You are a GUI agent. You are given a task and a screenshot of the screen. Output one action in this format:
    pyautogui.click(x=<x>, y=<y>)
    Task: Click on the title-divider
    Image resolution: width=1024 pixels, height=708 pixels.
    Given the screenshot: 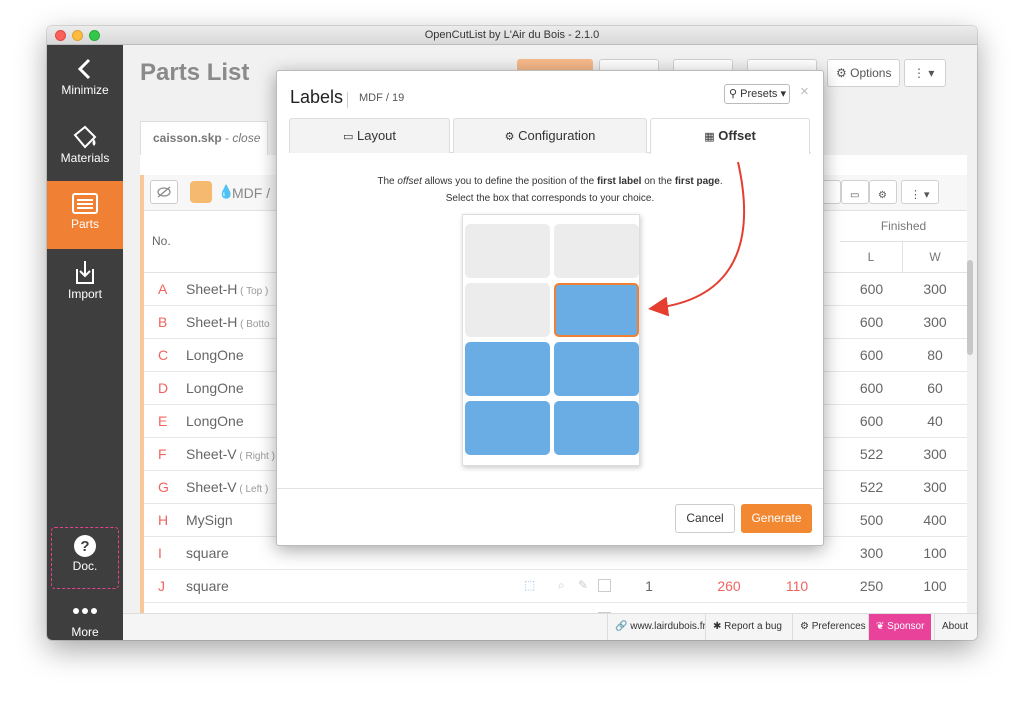 What is the action you would take?
    pyautogui.click(x=347, y=100)
    